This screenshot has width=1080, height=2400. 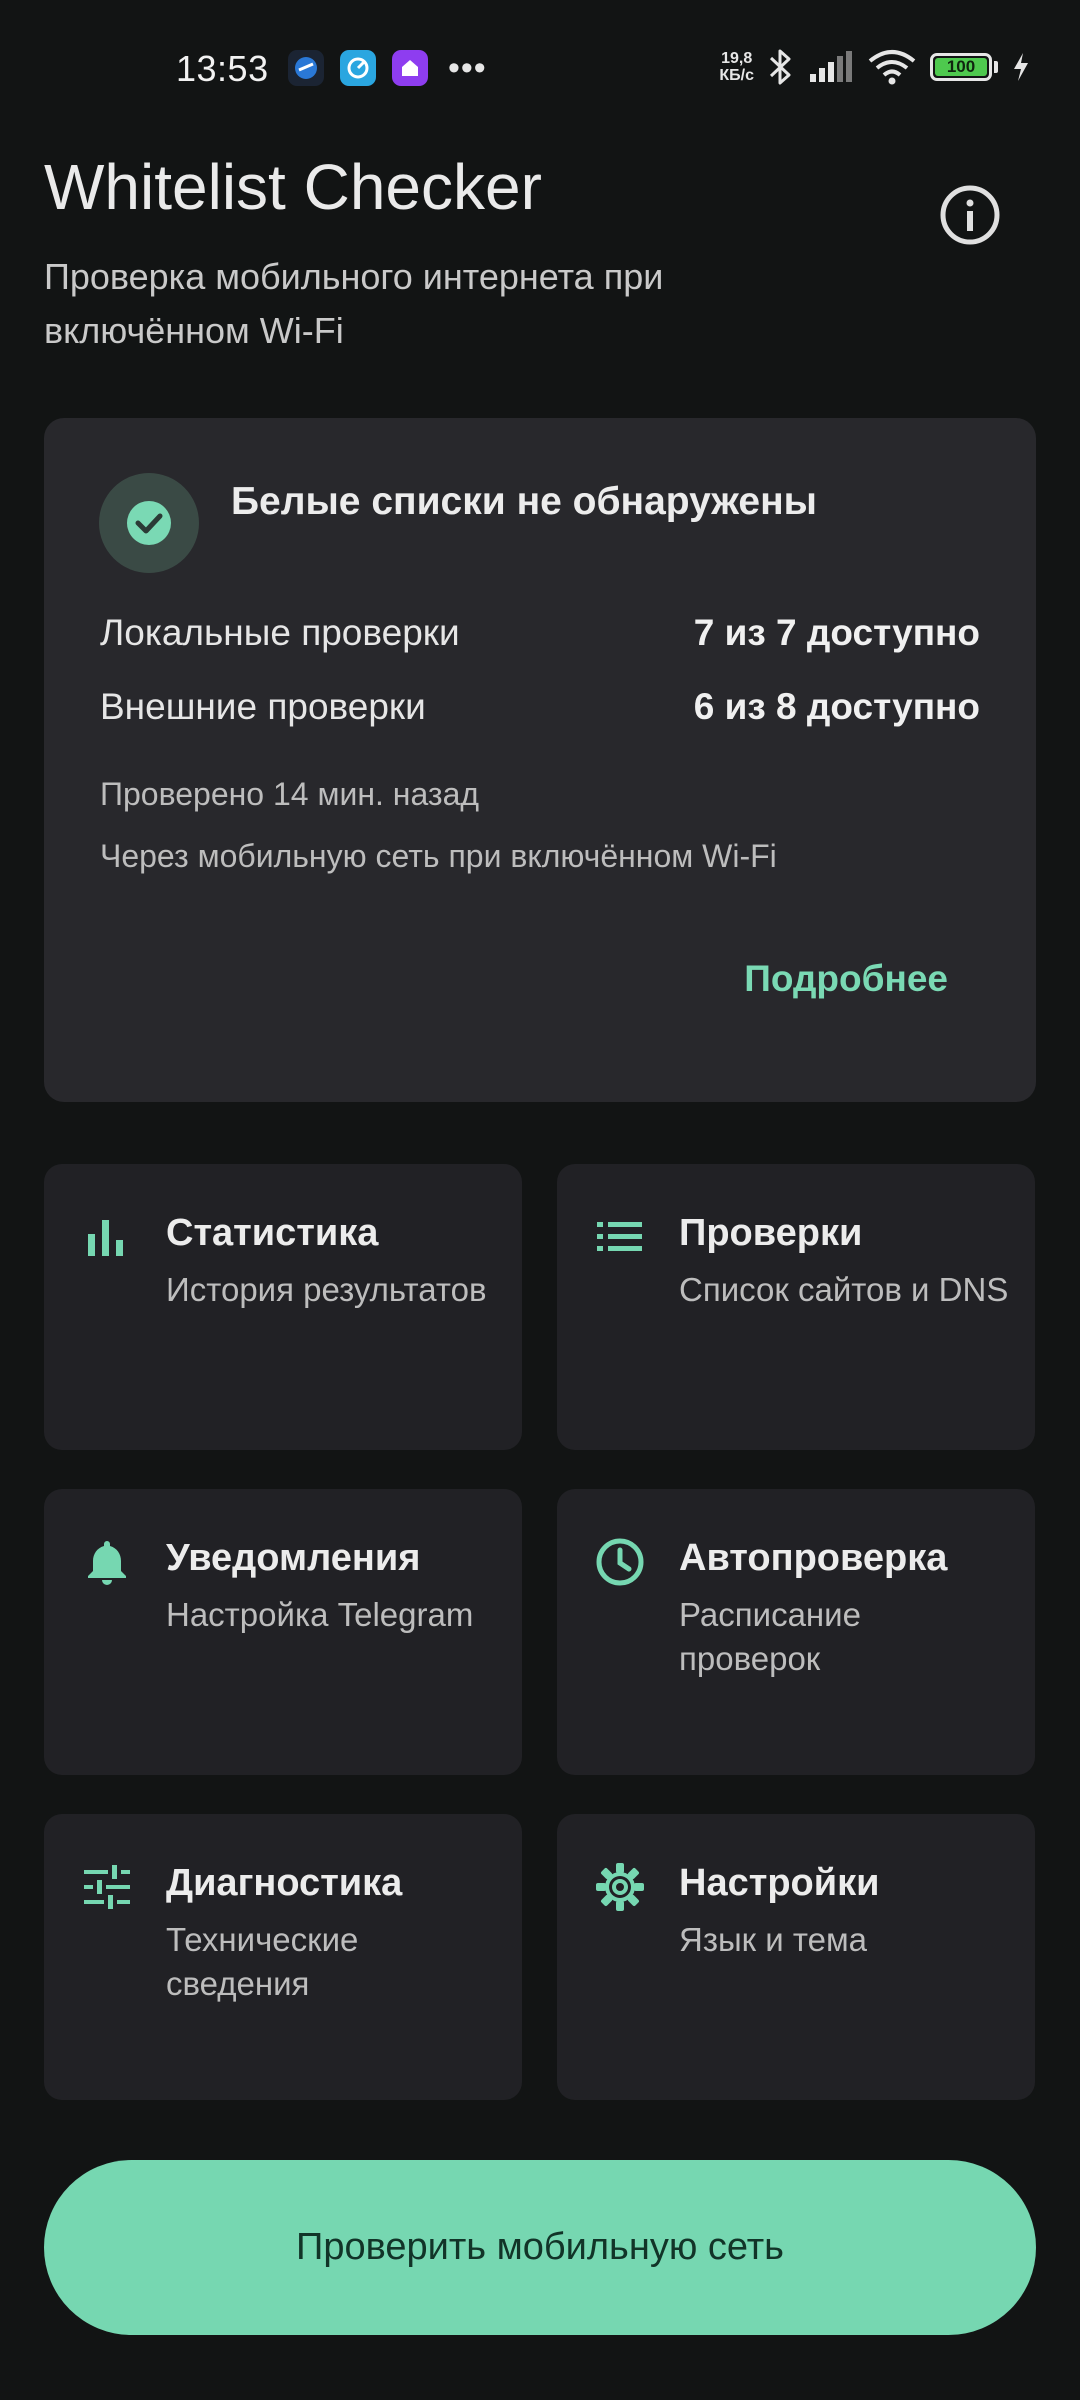 What do you see at coordinates (524, 501) in the screenshot?
I see `status-title: Белые списки не обнаружены` at bounding box center [524, 501].